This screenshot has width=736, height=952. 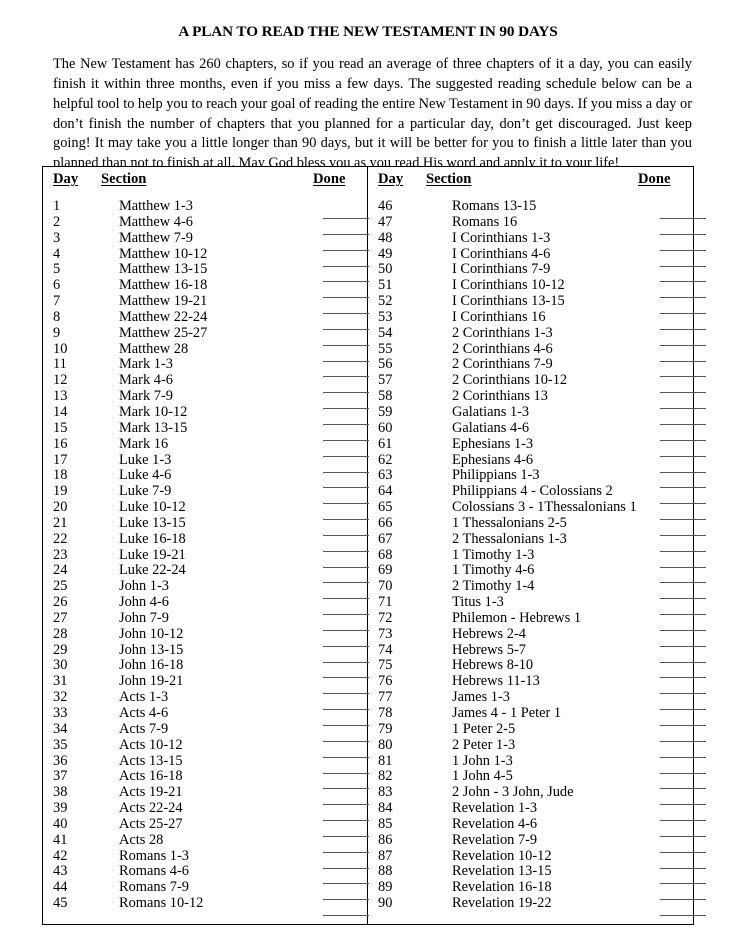 I want to click on section-reference: I Corinthians 7-9, so click(x=501, y=269).